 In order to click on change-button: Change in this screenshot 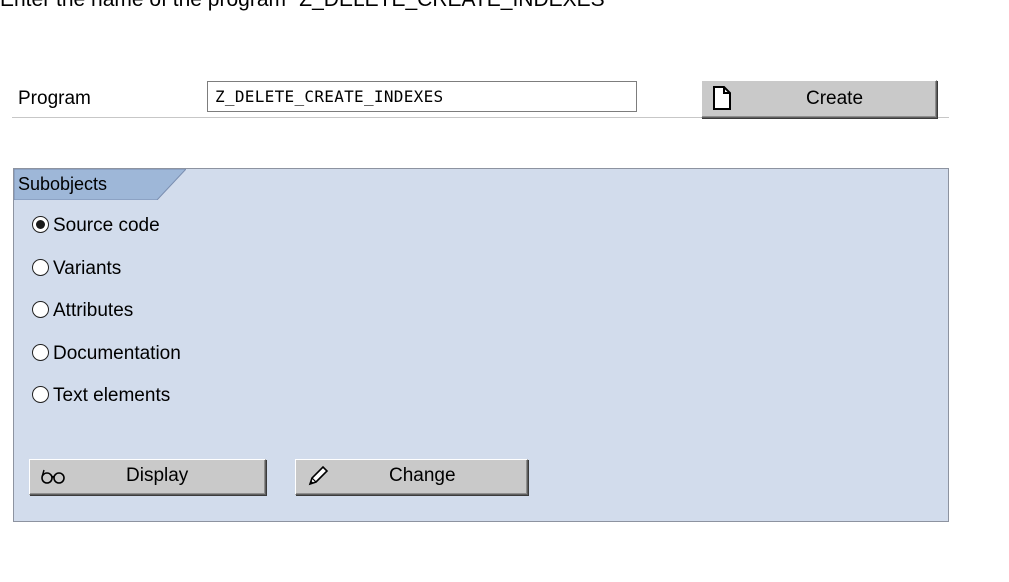, I will do `click(411, 477)`.